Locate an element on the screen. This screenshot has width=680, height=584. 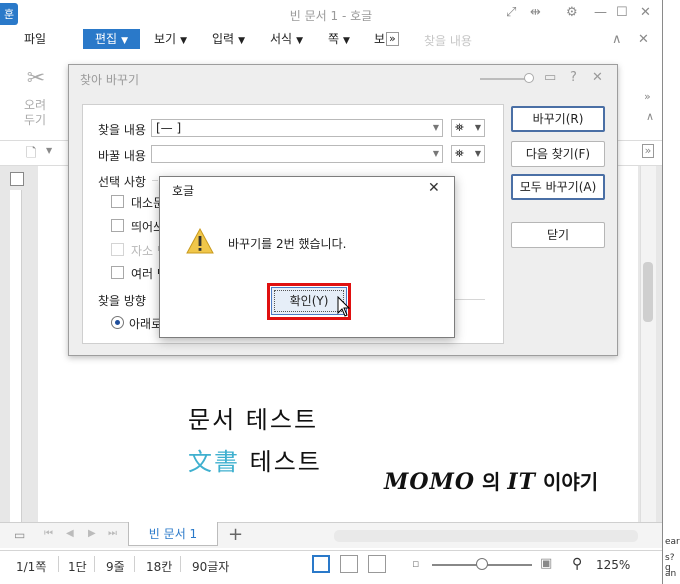
options-heading: 선택 사항 is located at coordinates (122, 182).